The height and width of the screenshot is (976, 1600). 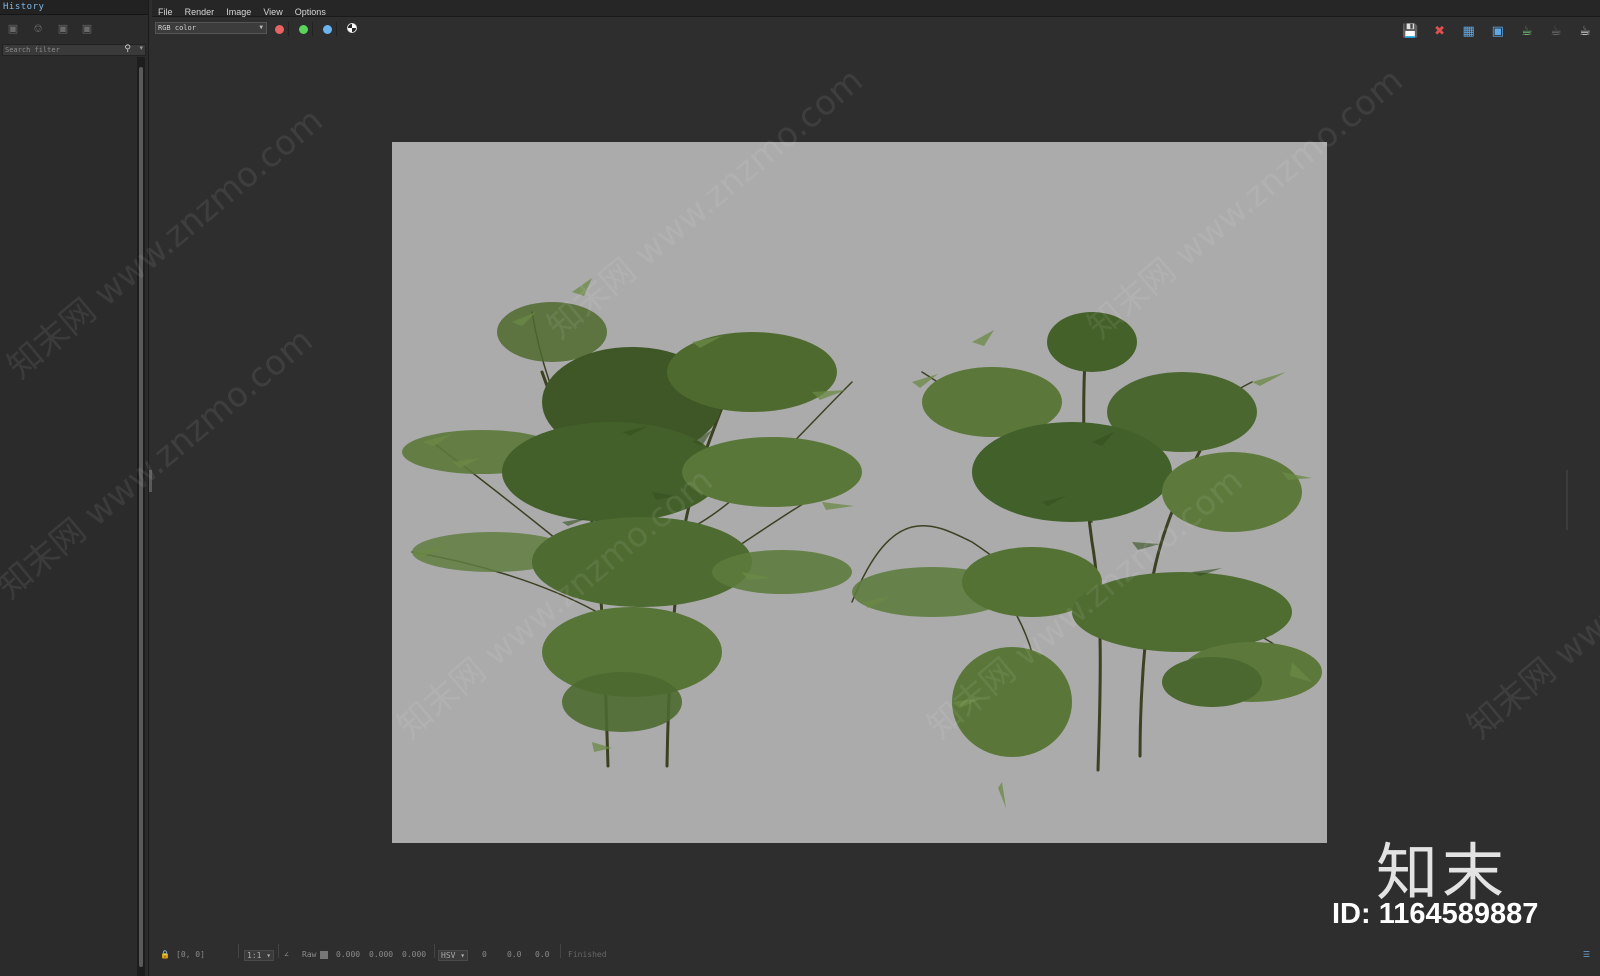 What do you see at coordinates (211, 28) in the screenshot?
I see `channel-select: RGB color ▼` at bounding box center [211, 28].